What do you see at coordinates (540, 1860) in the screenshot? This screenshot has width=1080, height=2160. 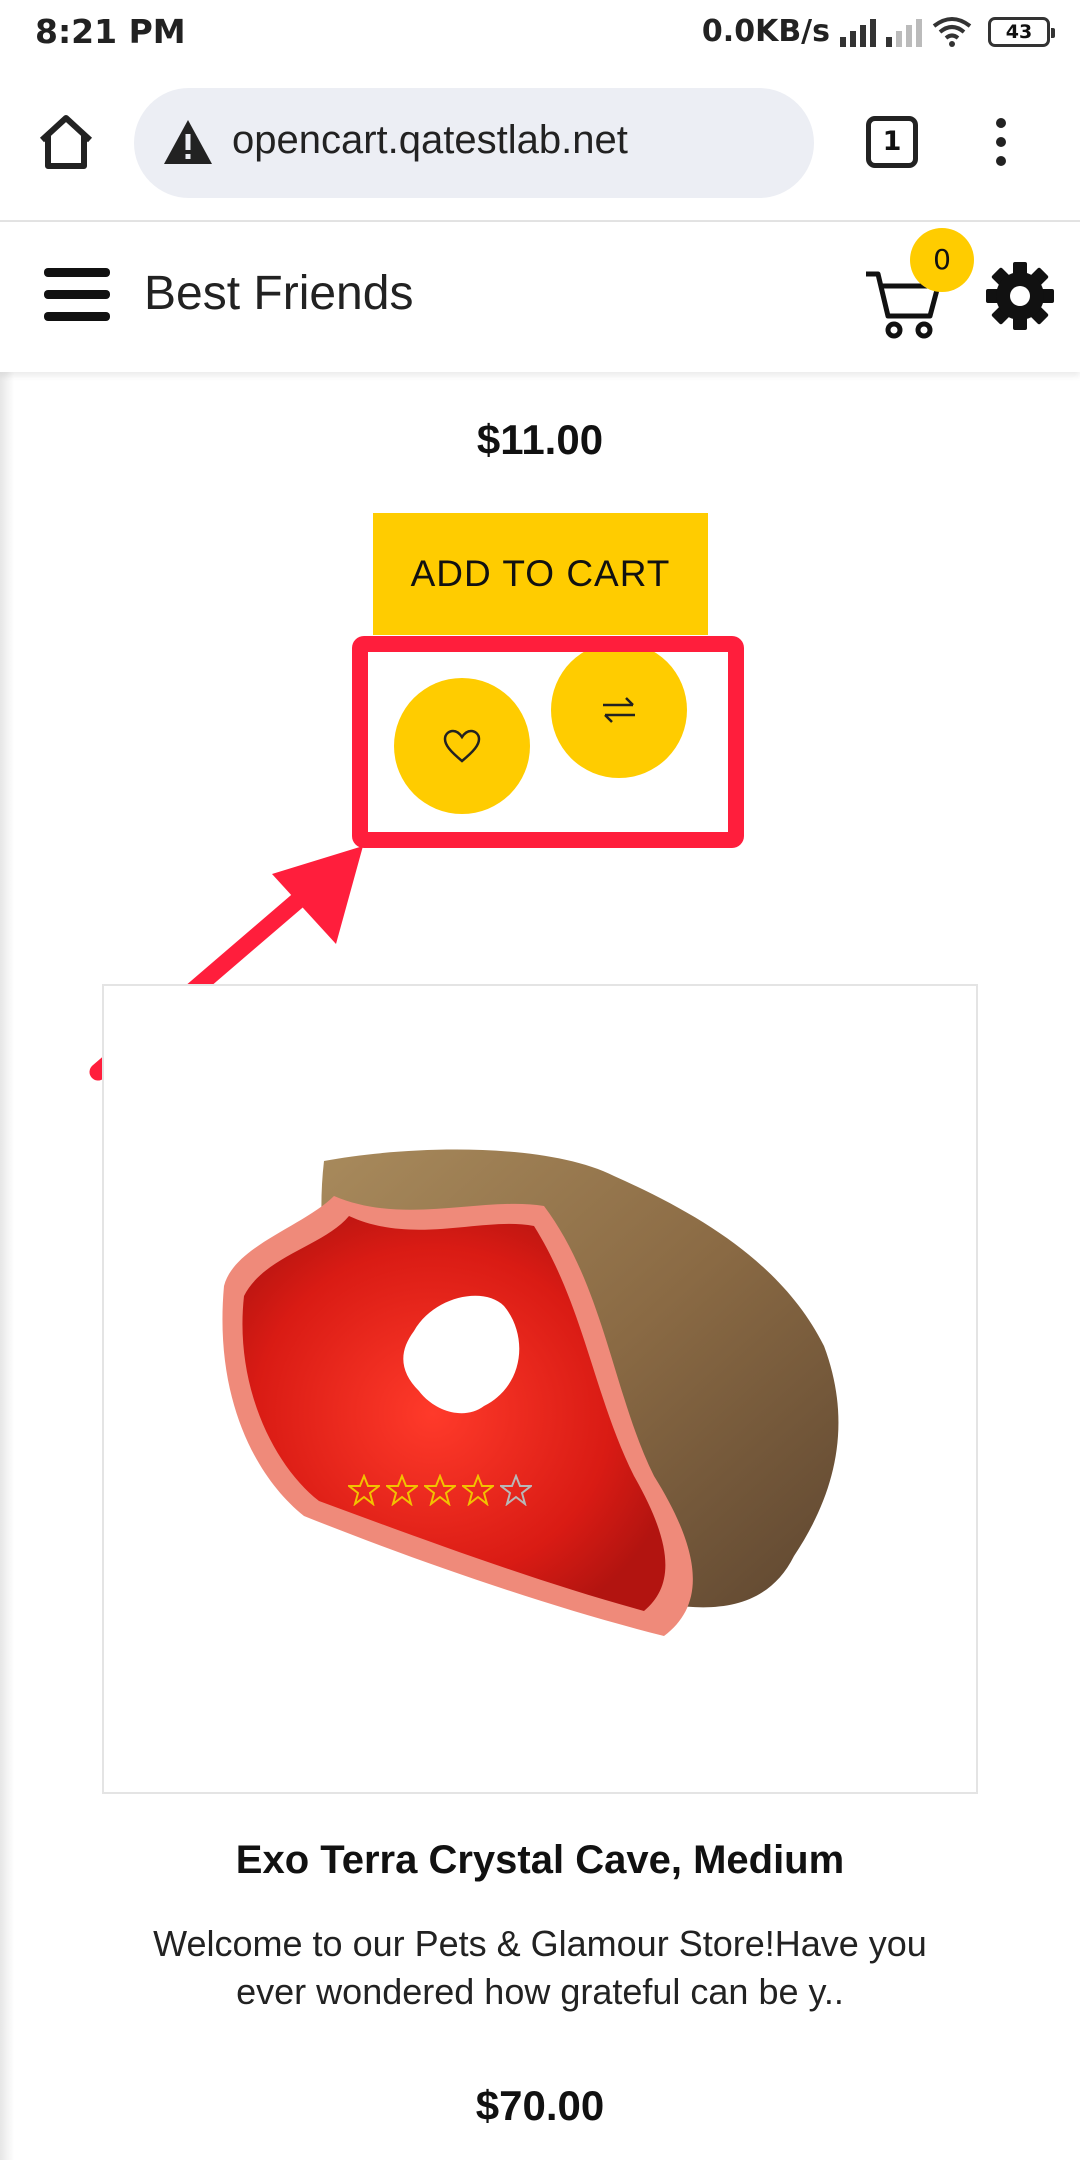 I see `product-title: Exo Terra Crystal Cave, Medium` at bounding box center [540, 1860].